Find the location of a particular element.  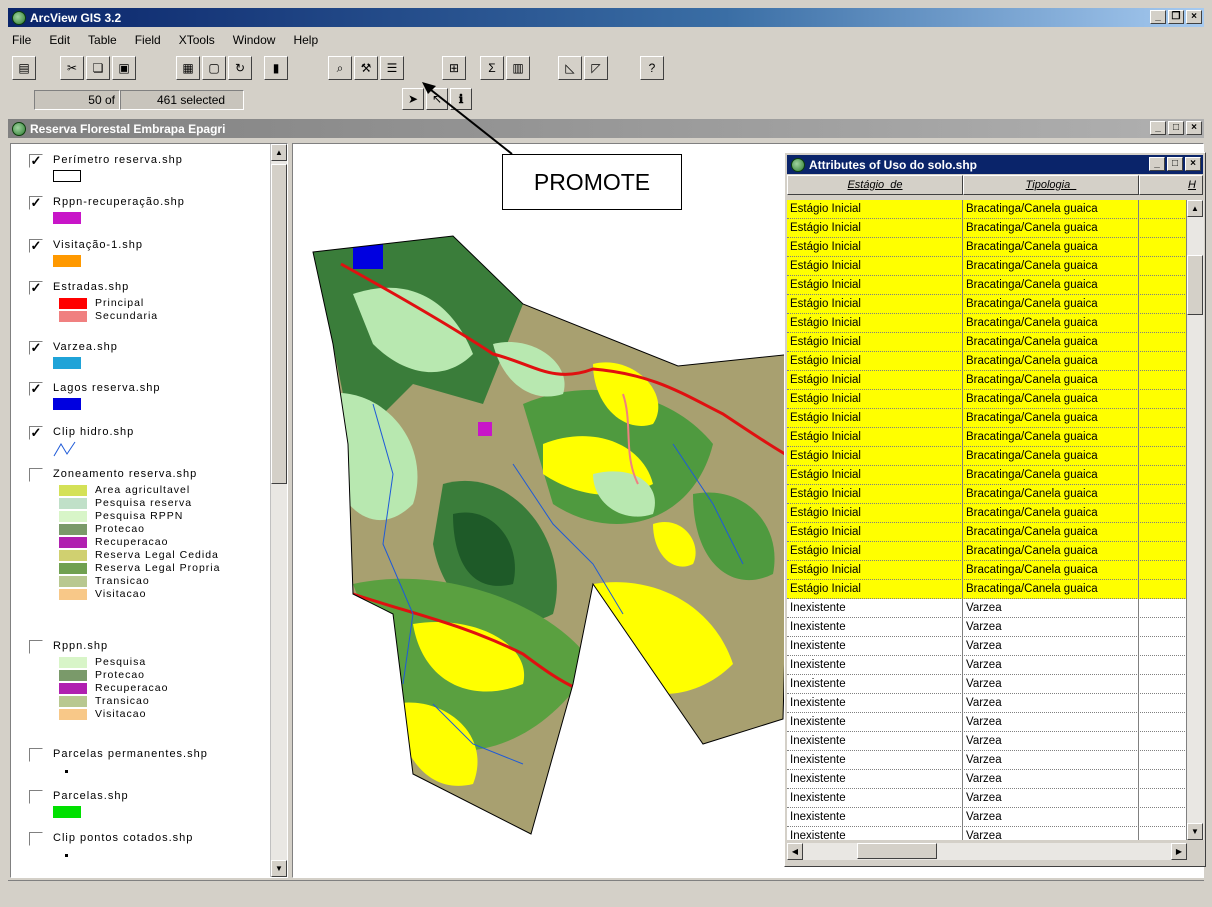

menu-field: Field is located at coordinates (148, 43).